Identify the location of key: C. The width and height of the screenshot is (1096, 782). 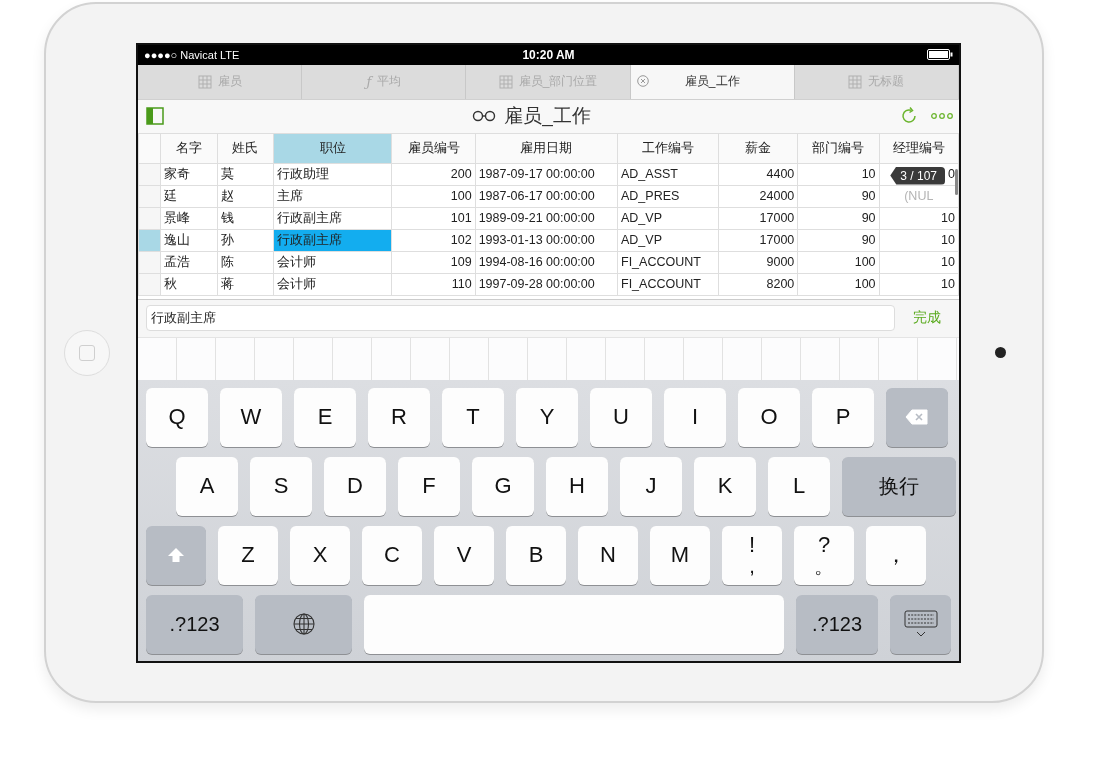
(392, 555).